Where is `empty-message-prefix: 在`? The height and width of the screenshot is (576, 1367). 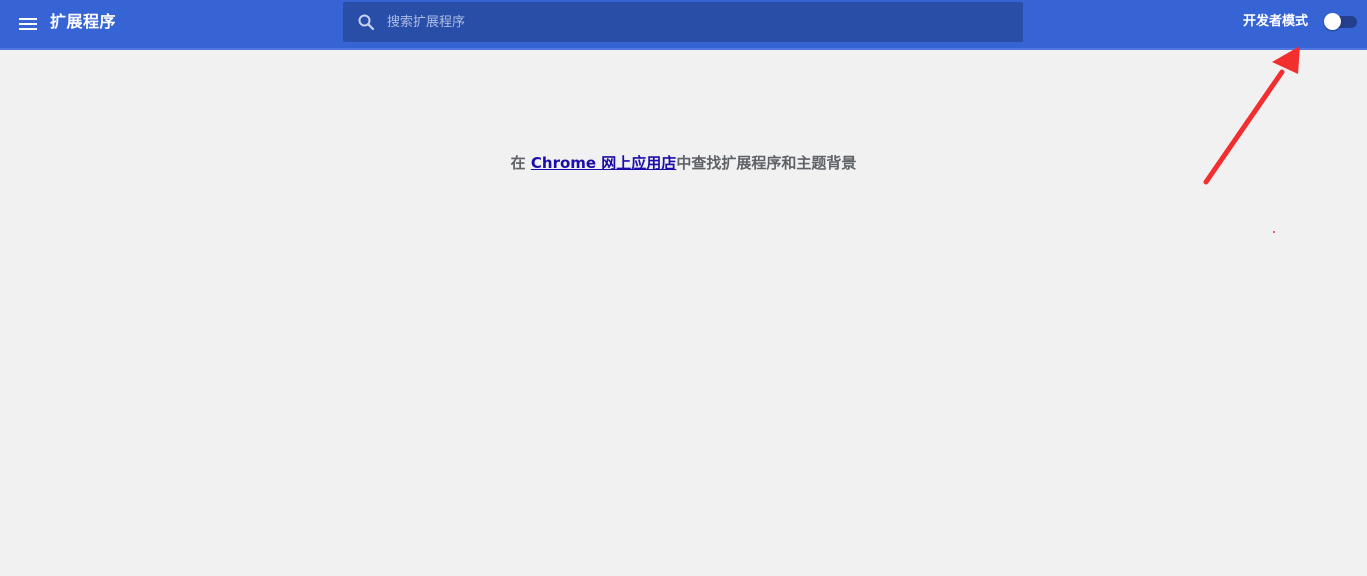 empty-message-prefix: 在 is located at coordinates (520, 163).